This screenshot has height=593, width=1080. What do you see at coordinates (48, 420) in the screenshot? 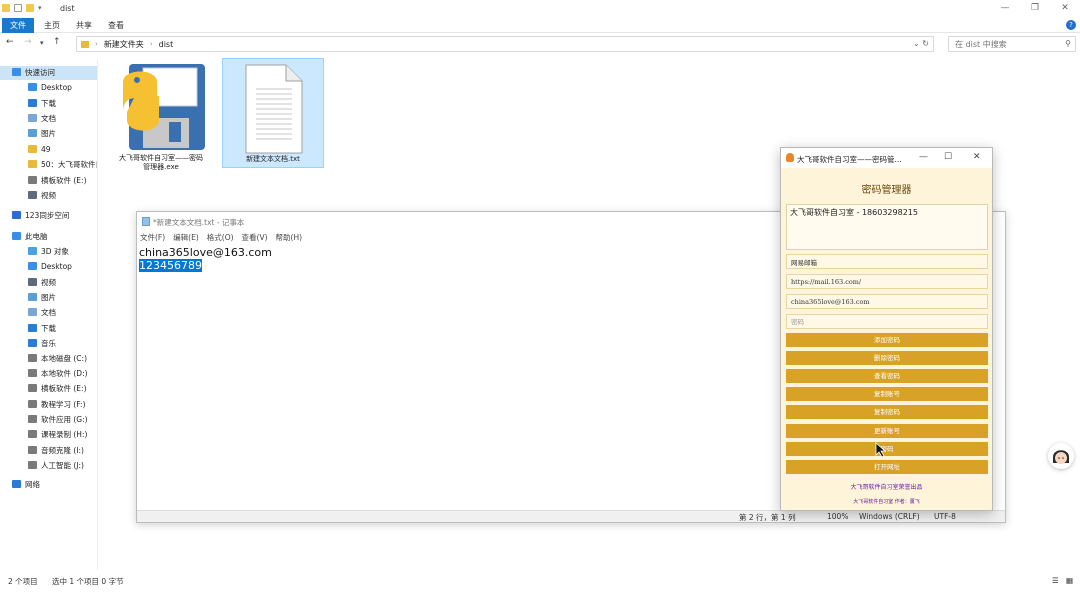
I see `sidebar-item: 软件应用 (G:)` at bounding box center [48, 420].